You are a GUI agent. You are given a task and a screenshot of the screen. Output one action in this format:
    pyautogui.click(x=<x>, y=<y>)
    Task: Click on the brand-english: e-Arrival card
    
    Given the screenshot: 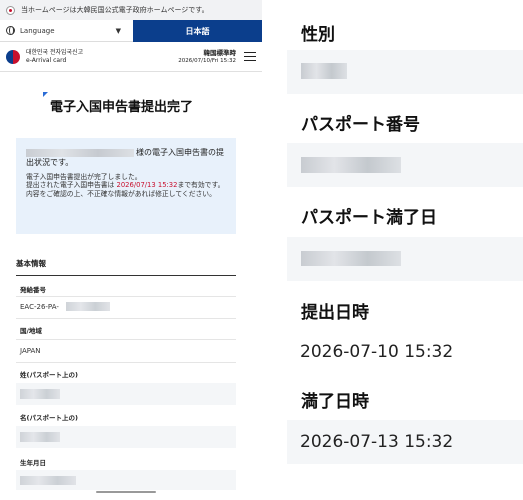 What is the action you would take?
    pyautogui.click(x=46, y=60)
    